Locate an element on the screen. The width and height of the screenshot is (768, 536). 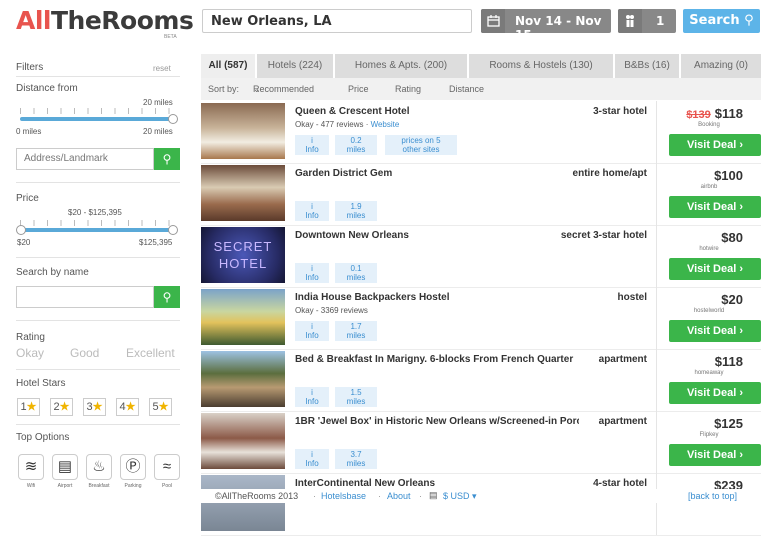
sort-distance: Distance is located at coordinates (466, 89).